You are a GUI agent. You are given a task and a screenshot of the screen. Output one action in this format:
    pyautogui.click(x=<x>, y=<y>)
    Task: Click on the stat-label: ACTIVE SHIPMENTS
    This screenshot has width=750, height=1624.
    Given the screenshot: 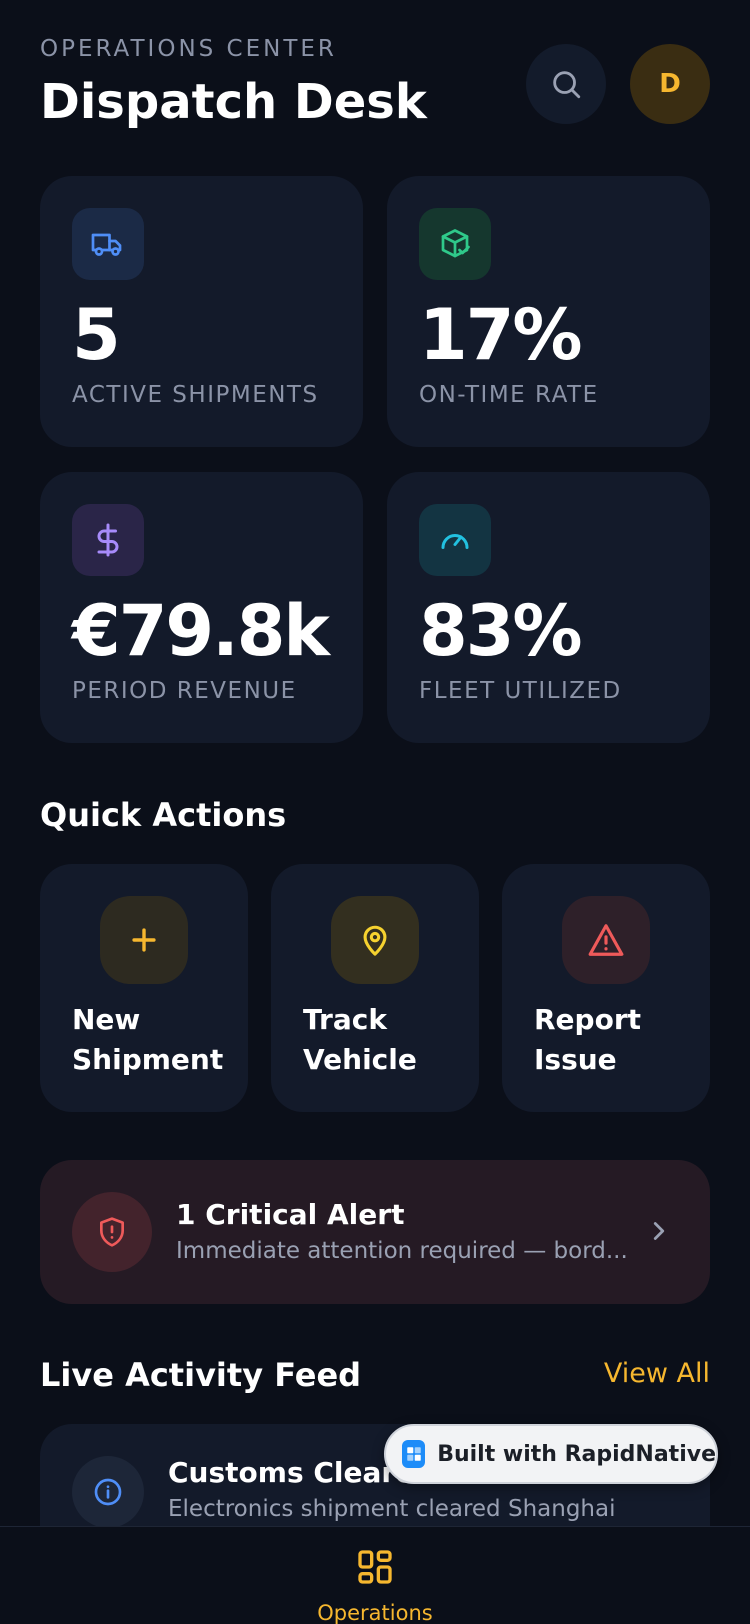 What is the action you would take?
    pyautogui.click(x=195, y=395)
    